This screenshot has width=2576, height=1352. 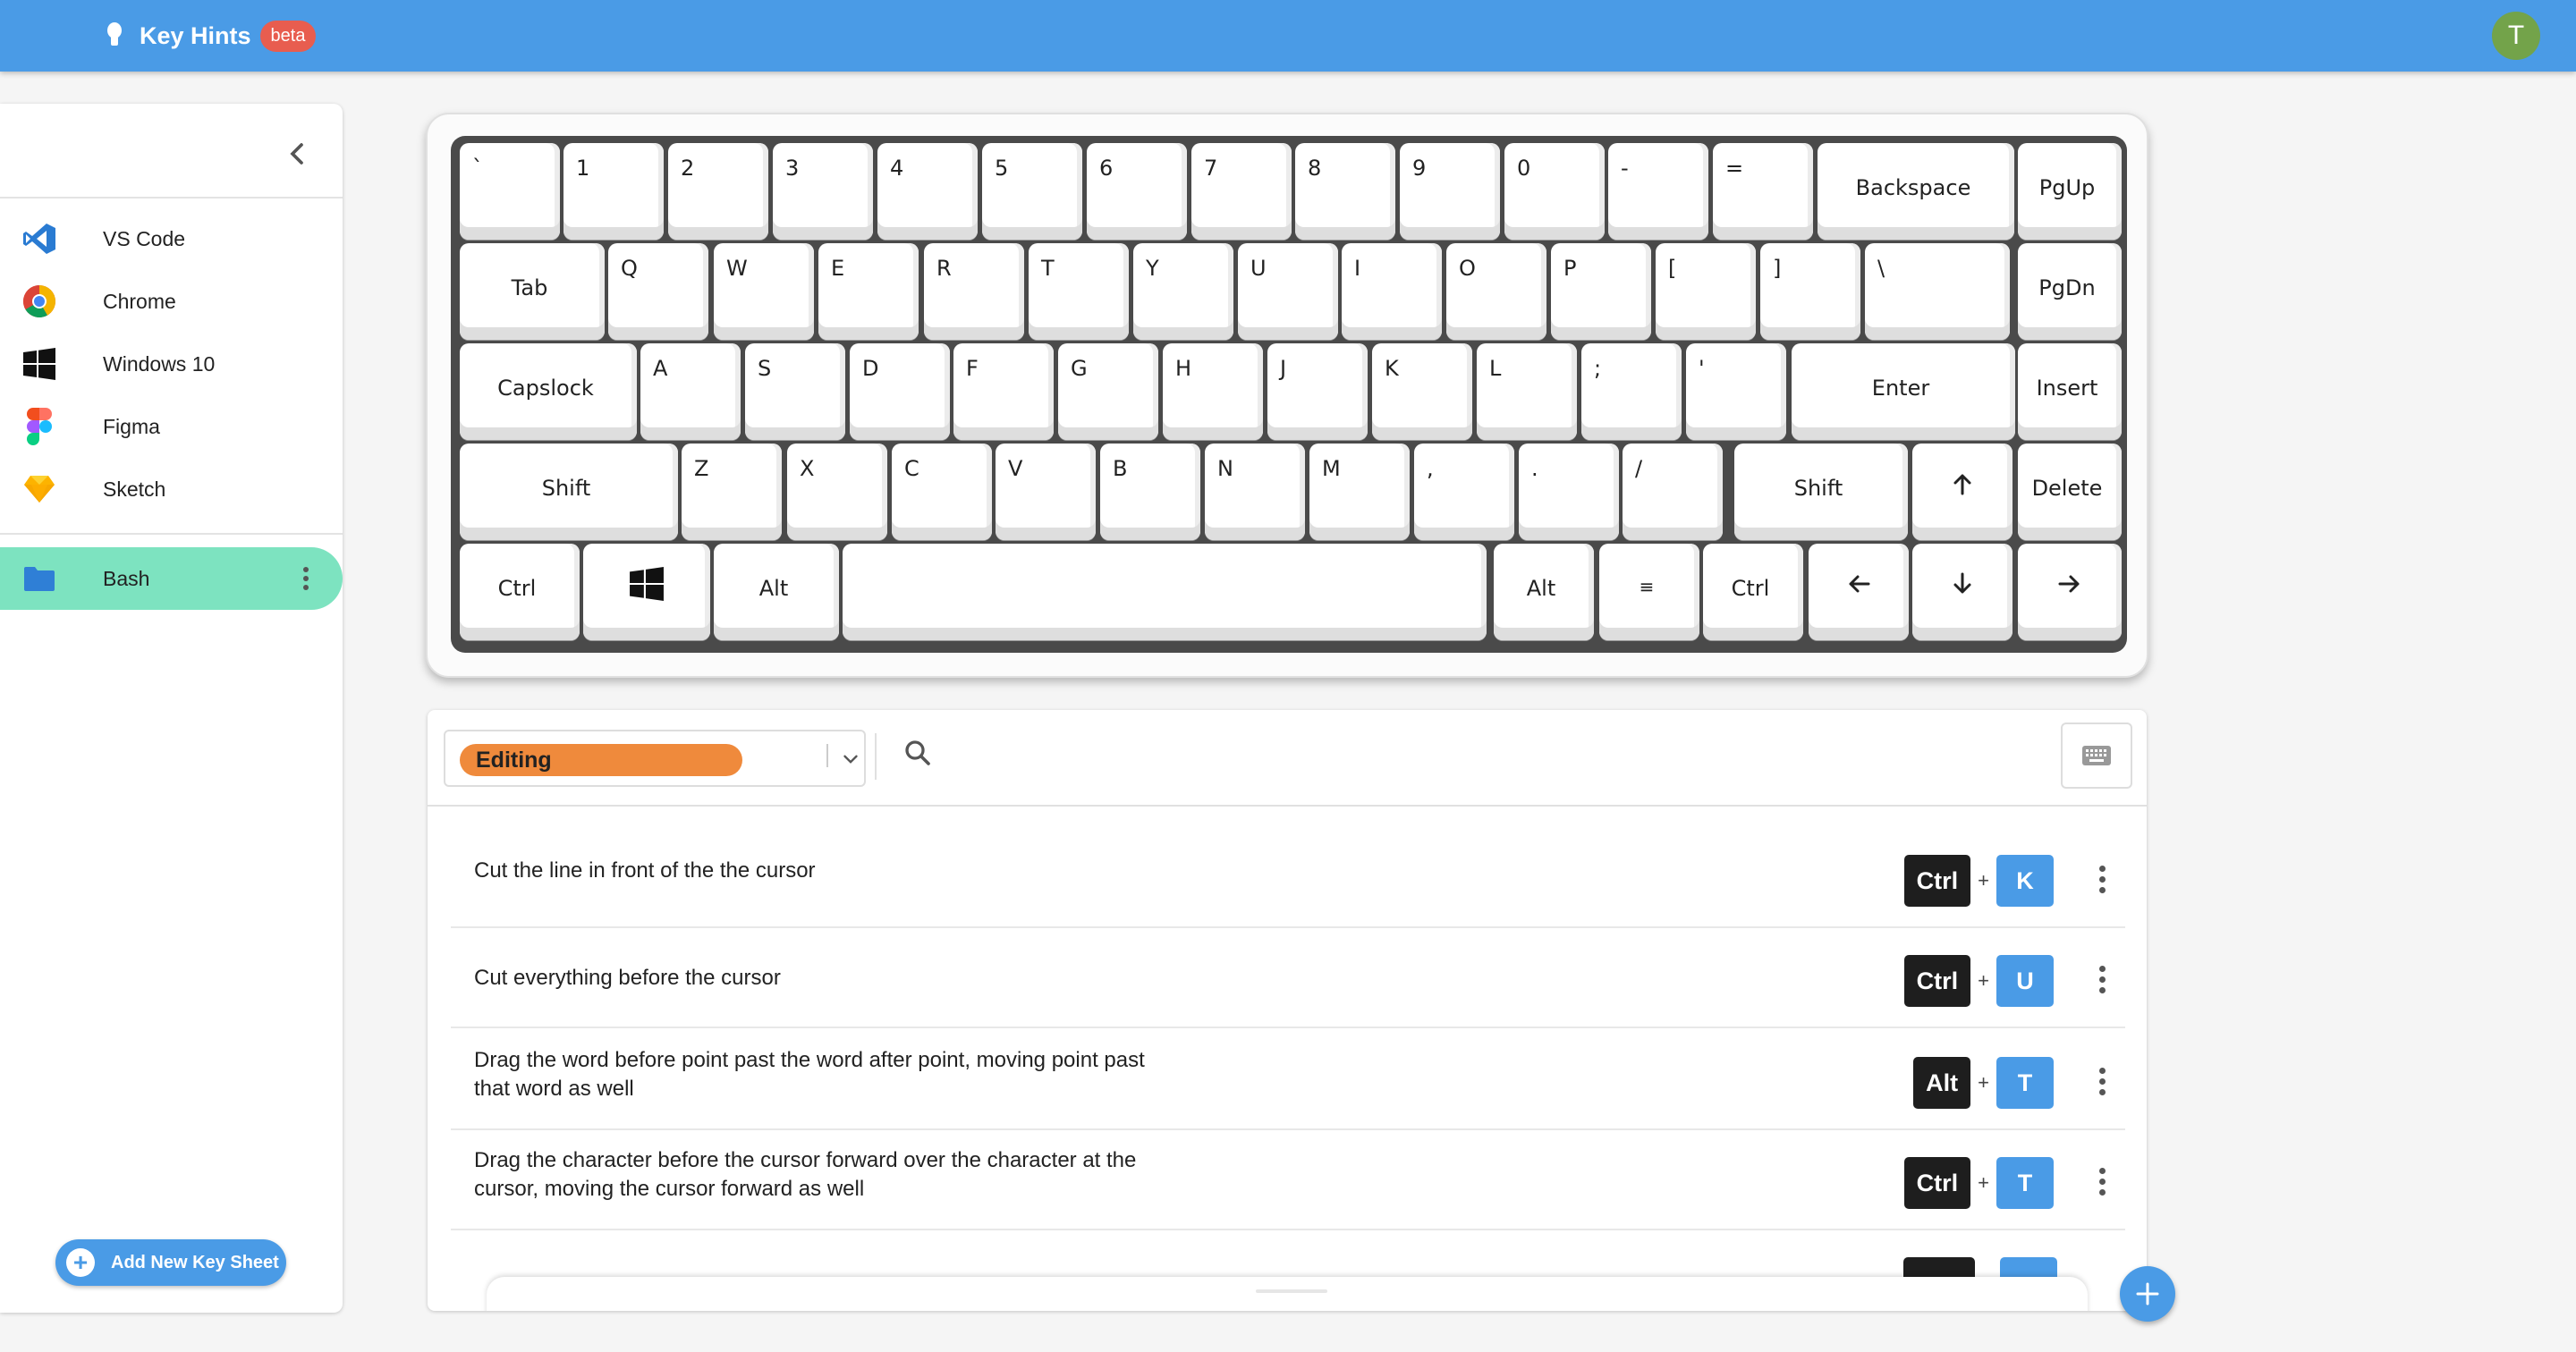 I want to click on sidebar-item-bash: Bash, so click(x=171, y=578).